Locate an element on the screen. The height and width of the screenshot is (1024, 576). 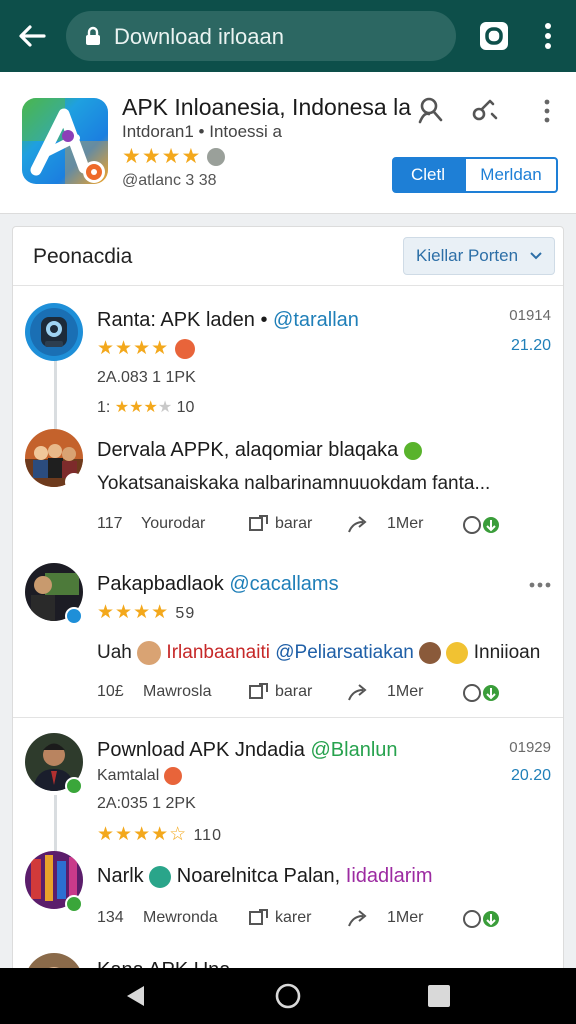
review-stars: ★★★★☆ 110 is located at coordinates (159, 834).